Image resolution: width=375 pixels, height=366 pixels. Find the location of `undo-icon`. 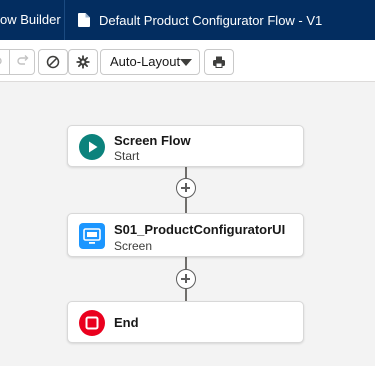

undo-icon is located at coordinates (1, 62).